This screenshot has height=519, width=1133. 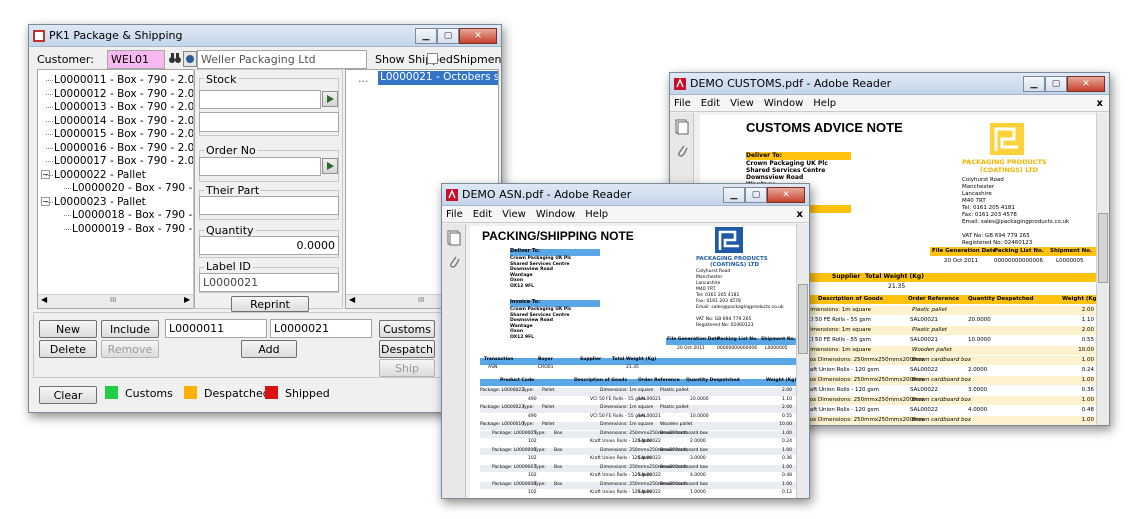 I want to click on tree-item: L0000011 - Box - 790 - 2.0000, so click(x=124, y=80).